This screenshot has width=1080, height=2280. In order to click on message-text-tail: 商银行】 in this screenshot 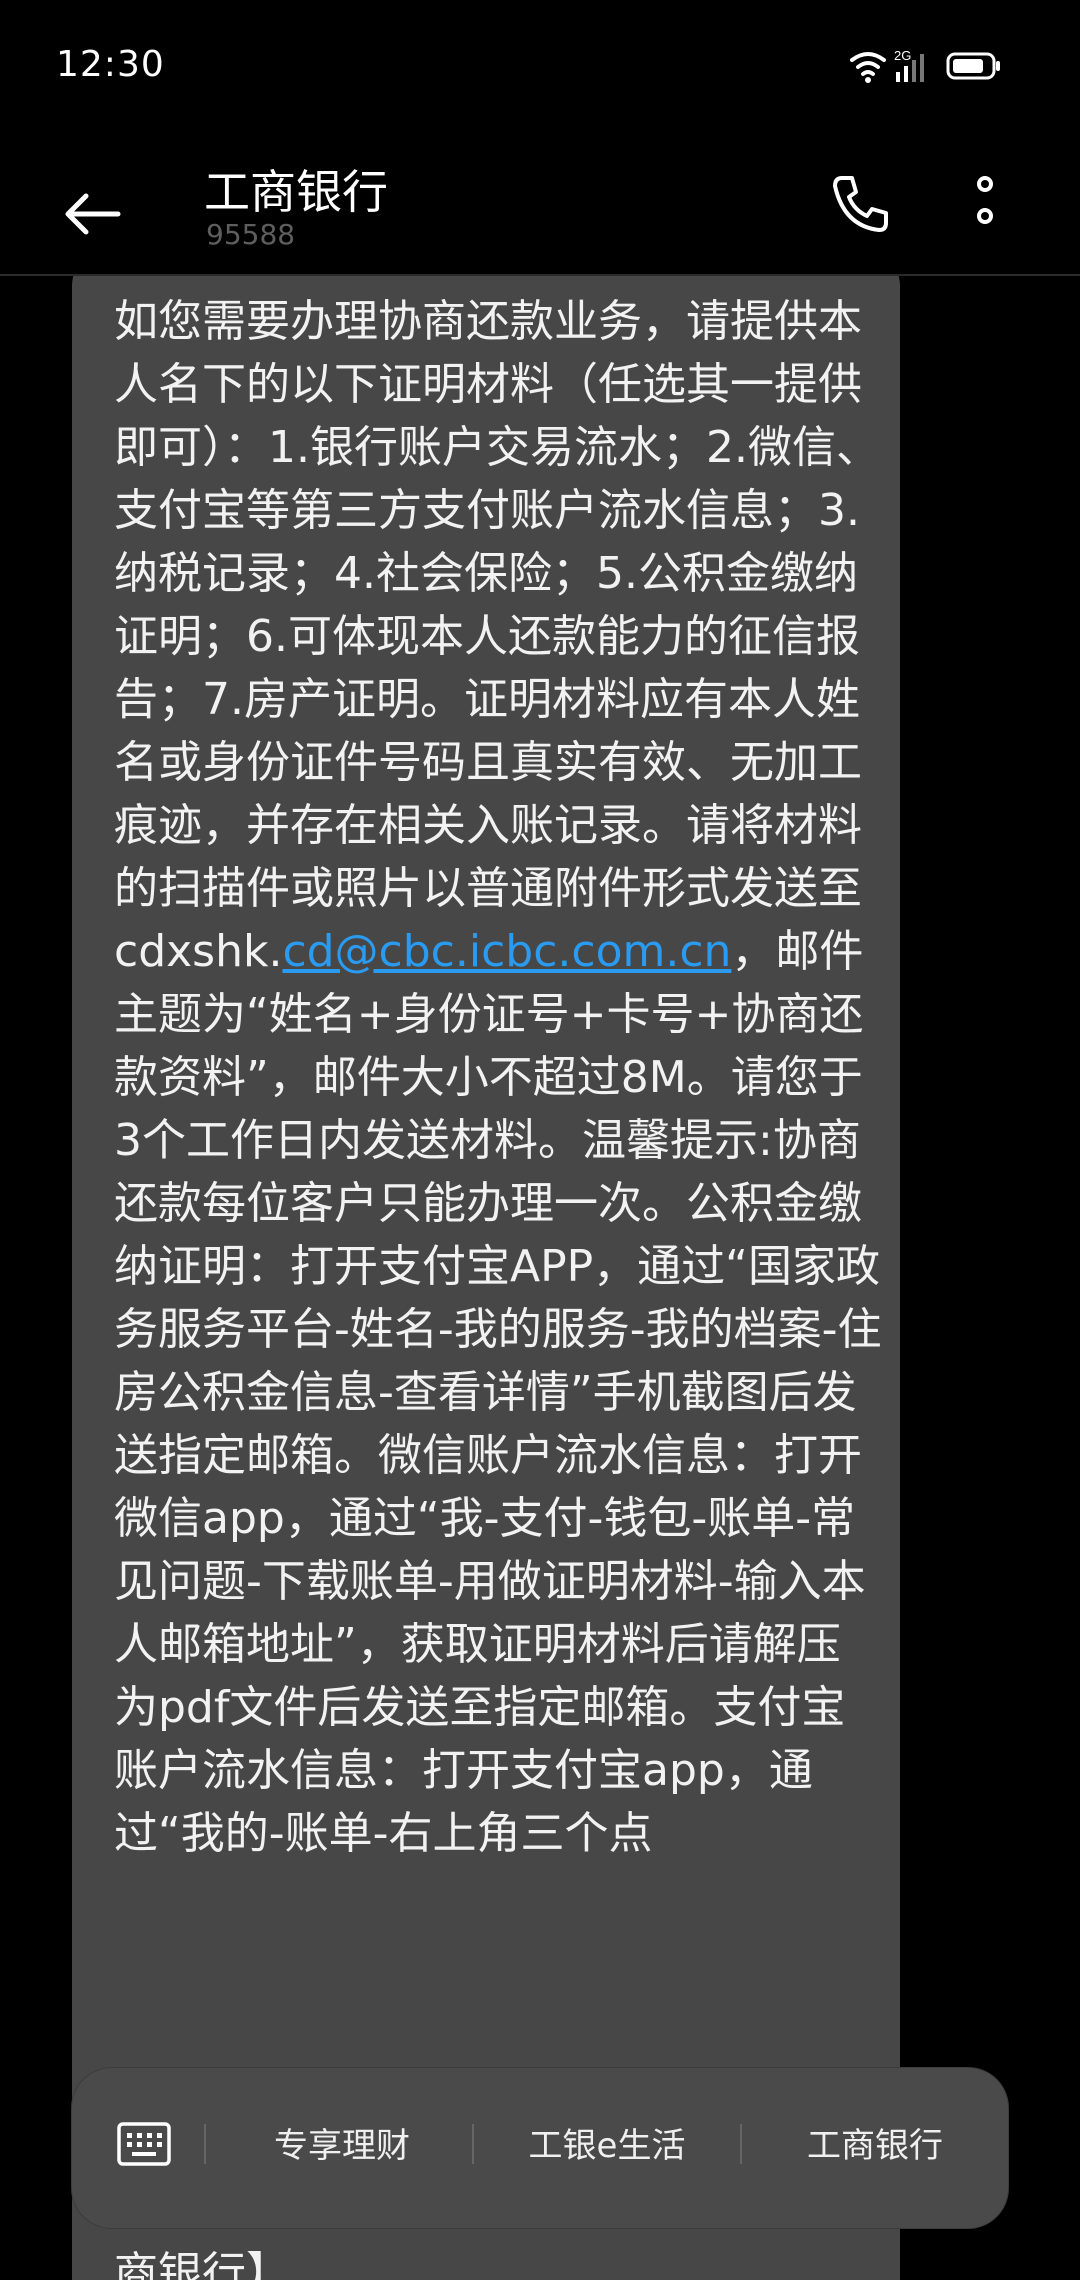, I will do `click(202, 2264)`.